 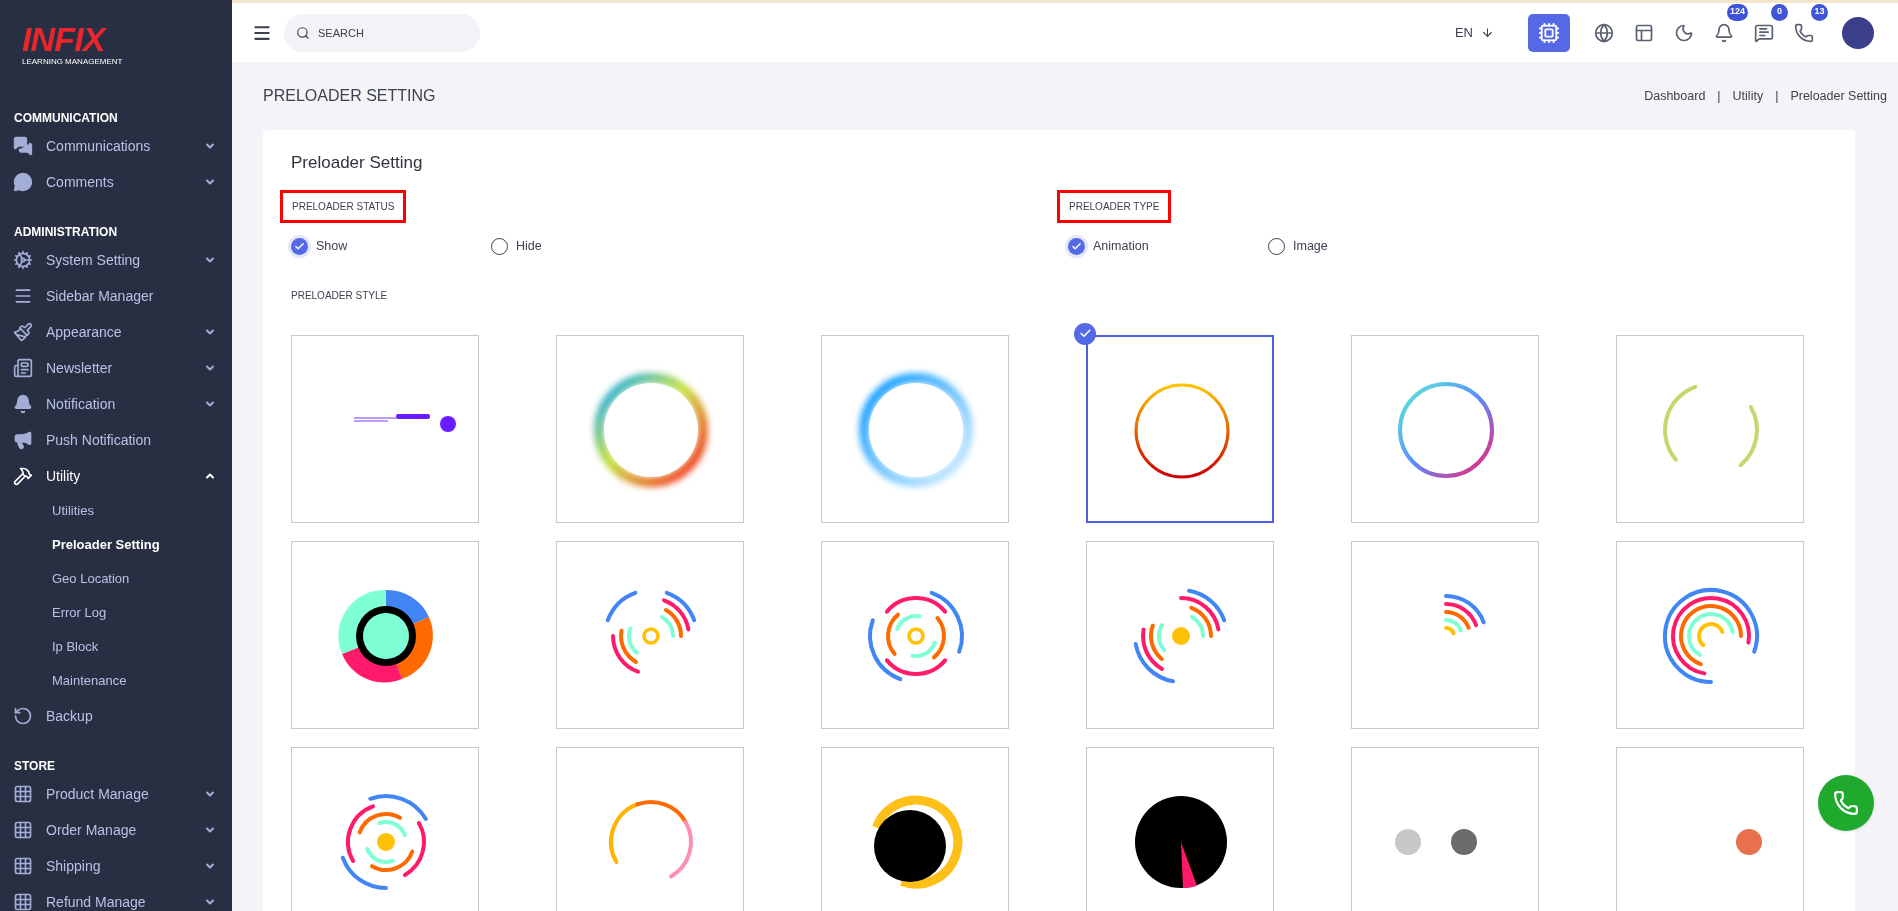 I want to click on submenu-item: Ip Block, so click(x=116, y=647).